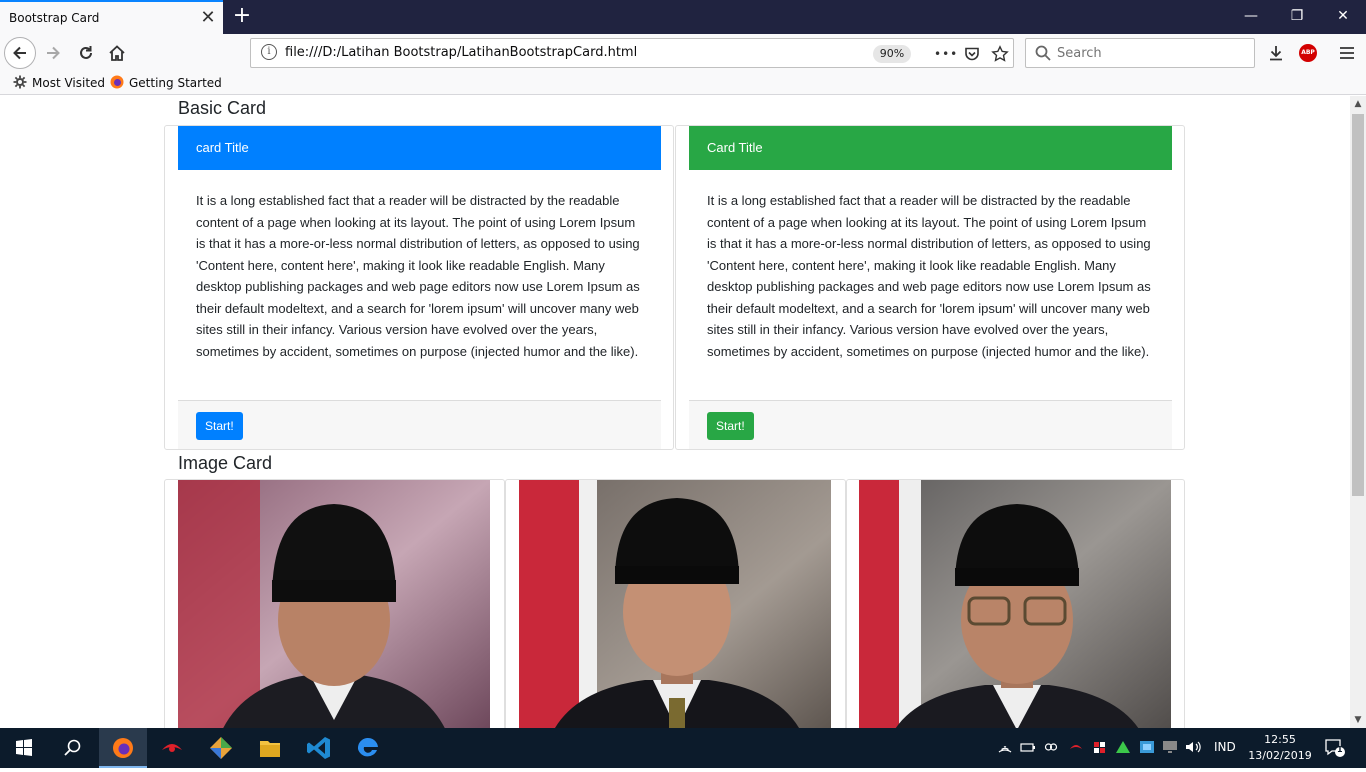 The image size is (1366, 772). Describe the element at coordinates (683, 83) in the screenshot. I see `bookmarks-toolbar: Most Visited Getting Started` at that location.